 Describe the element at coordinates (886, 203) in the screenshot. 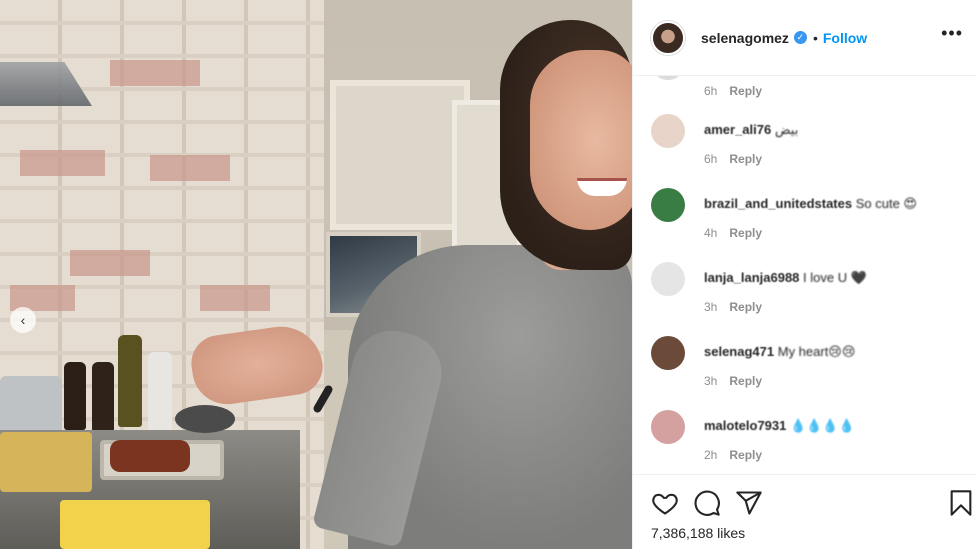

I see `comment-body: So cute 😍` at that location.